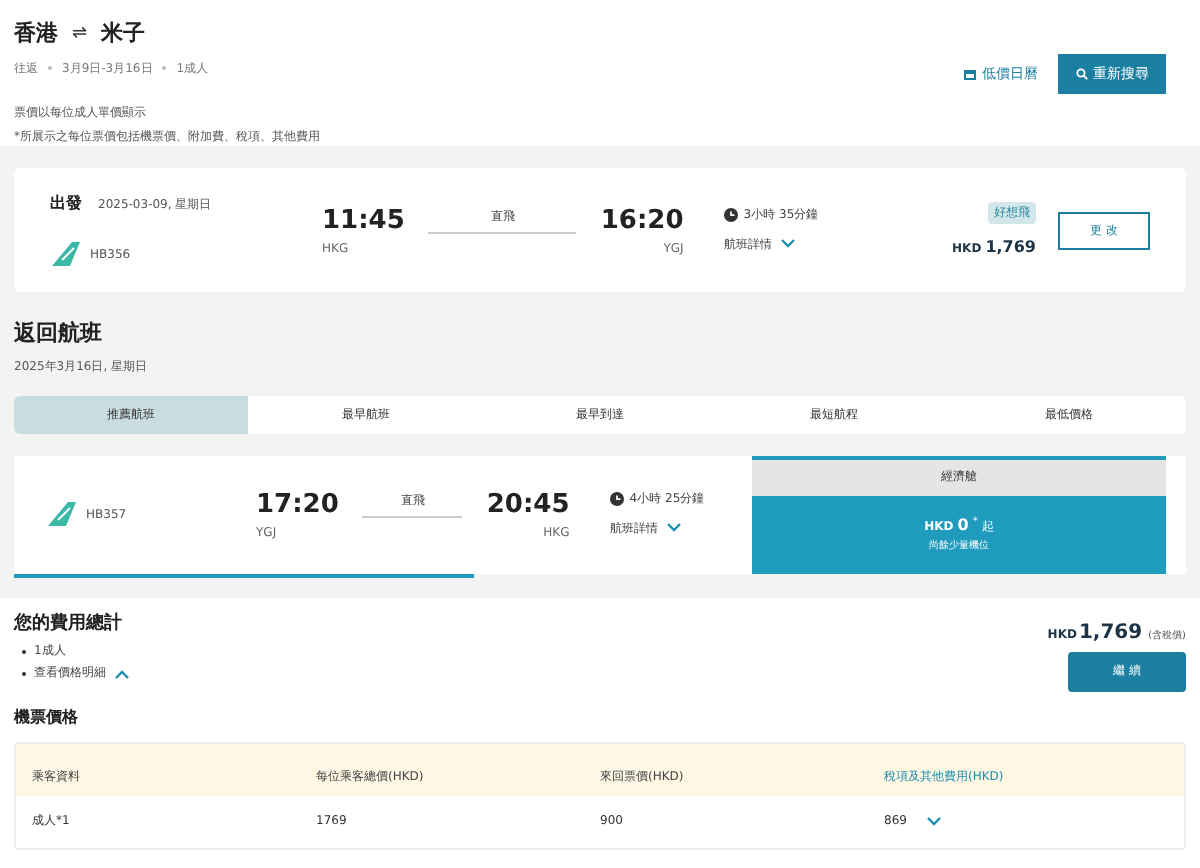 Image resolution: width=1200 pixels, height=868 pixels. Describe the element at coordinates (36, 34) in the screenshot. I see `origin-city: 香港` at that location.